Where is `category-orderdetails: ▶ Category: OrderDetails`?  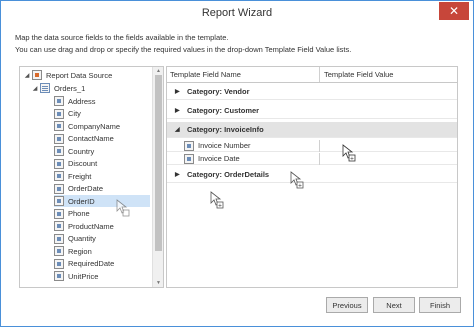 category-orderdetails: ▶ Category: OrderDetails is located at coordinates (312, 175).